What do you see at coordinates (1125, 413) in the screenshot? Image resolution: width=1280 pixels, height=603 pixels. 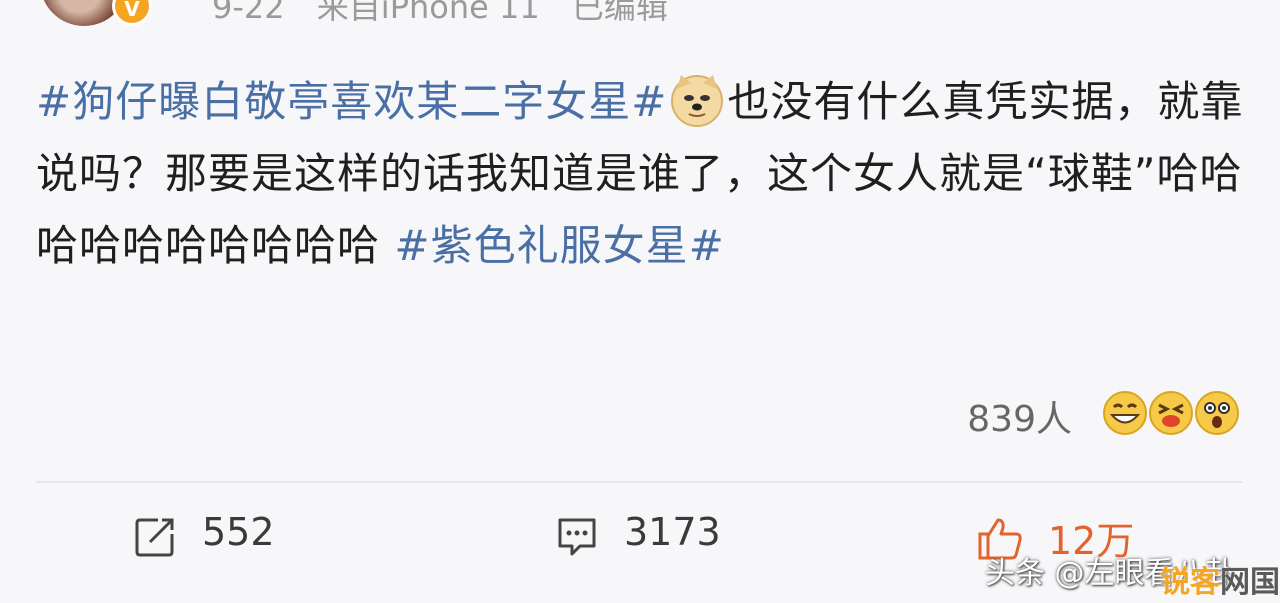 I see `laughing-face-icon` at bounding box center [1125, 413].